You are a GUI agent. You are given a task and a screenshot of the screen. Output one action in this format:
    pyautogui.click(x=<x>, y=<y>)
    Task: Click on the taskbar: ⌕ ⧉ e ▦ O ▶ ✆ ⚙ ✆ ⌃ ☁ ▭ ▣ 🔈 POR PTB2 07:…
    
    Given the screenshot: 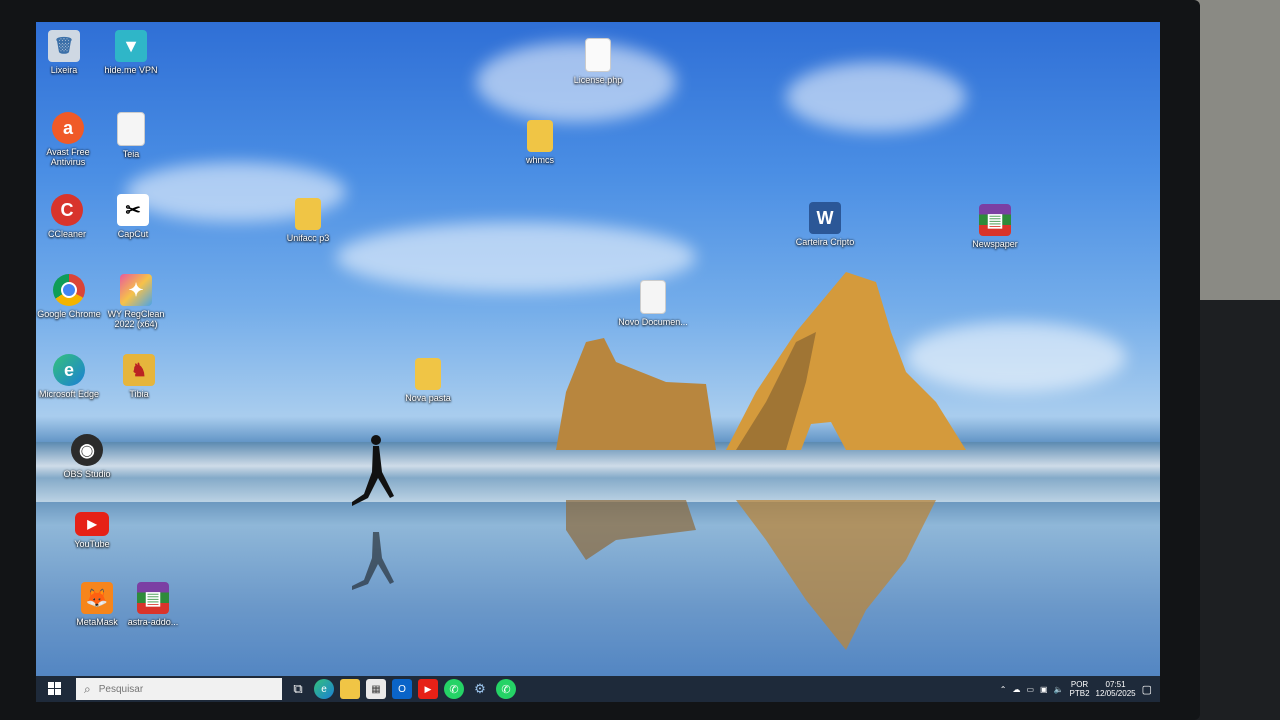 What is the action you would take?
    pyautogui.click(x=598, y=689)
    